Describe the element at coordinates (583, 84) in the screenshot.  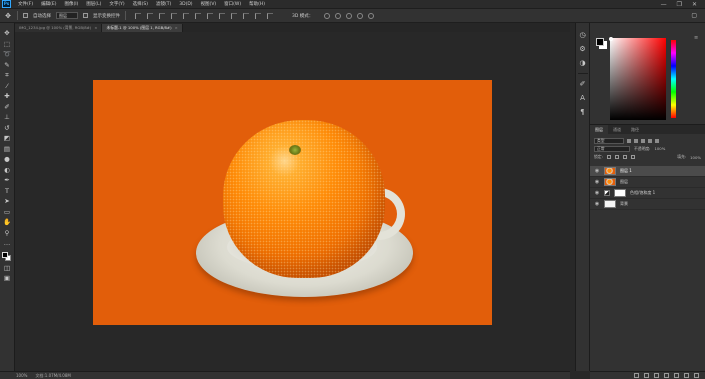
I see `brush-panel-icon: ✐` at that location.